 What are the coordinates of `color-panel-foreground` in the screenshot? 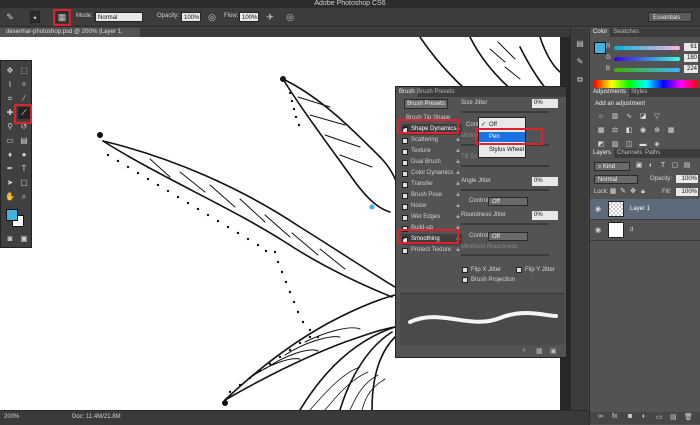 It's located at (600, 48).